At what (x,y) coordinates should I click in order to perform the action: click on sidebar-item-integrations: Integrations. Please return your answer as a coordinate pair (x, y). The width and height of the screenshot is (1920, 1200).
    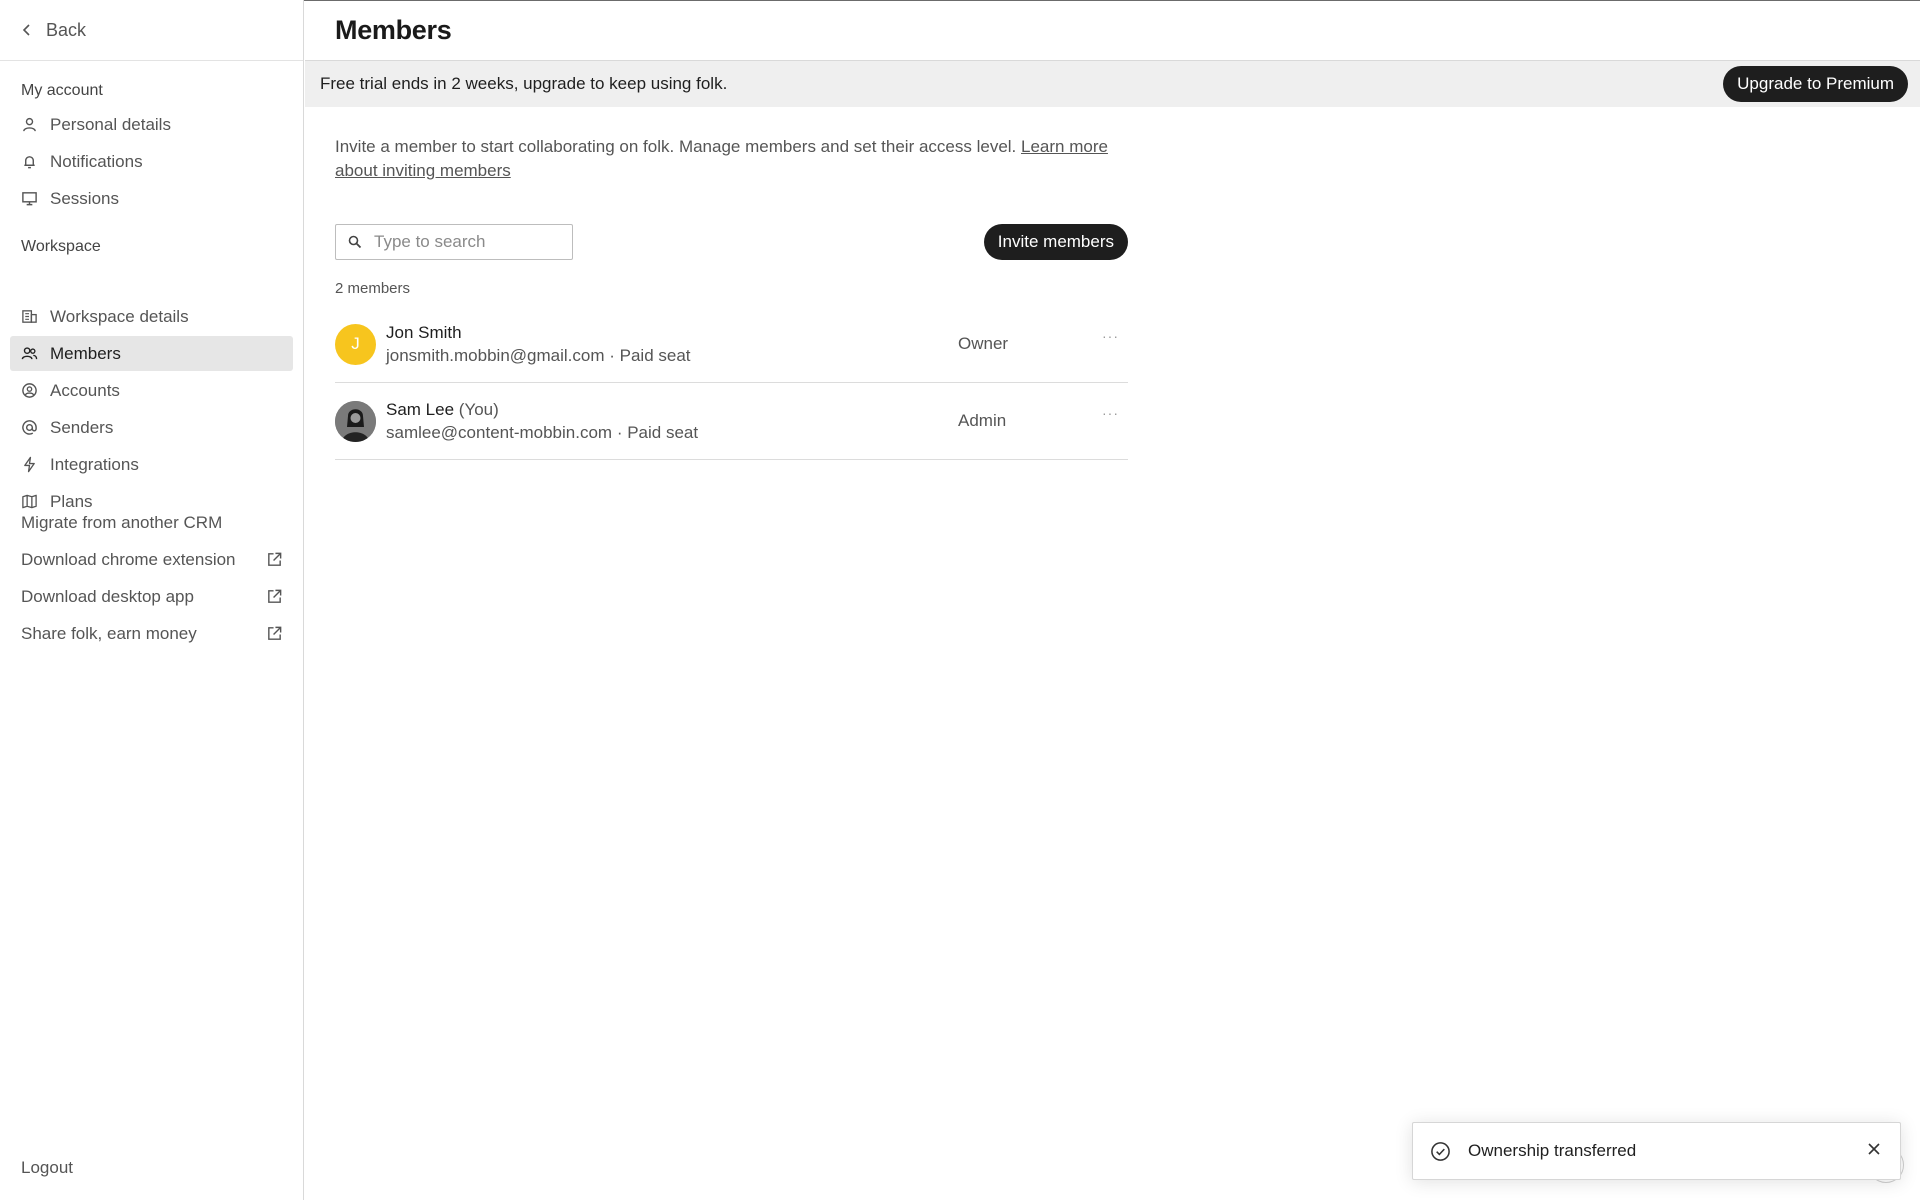
    Looking at the image, I should click on (151, 464).